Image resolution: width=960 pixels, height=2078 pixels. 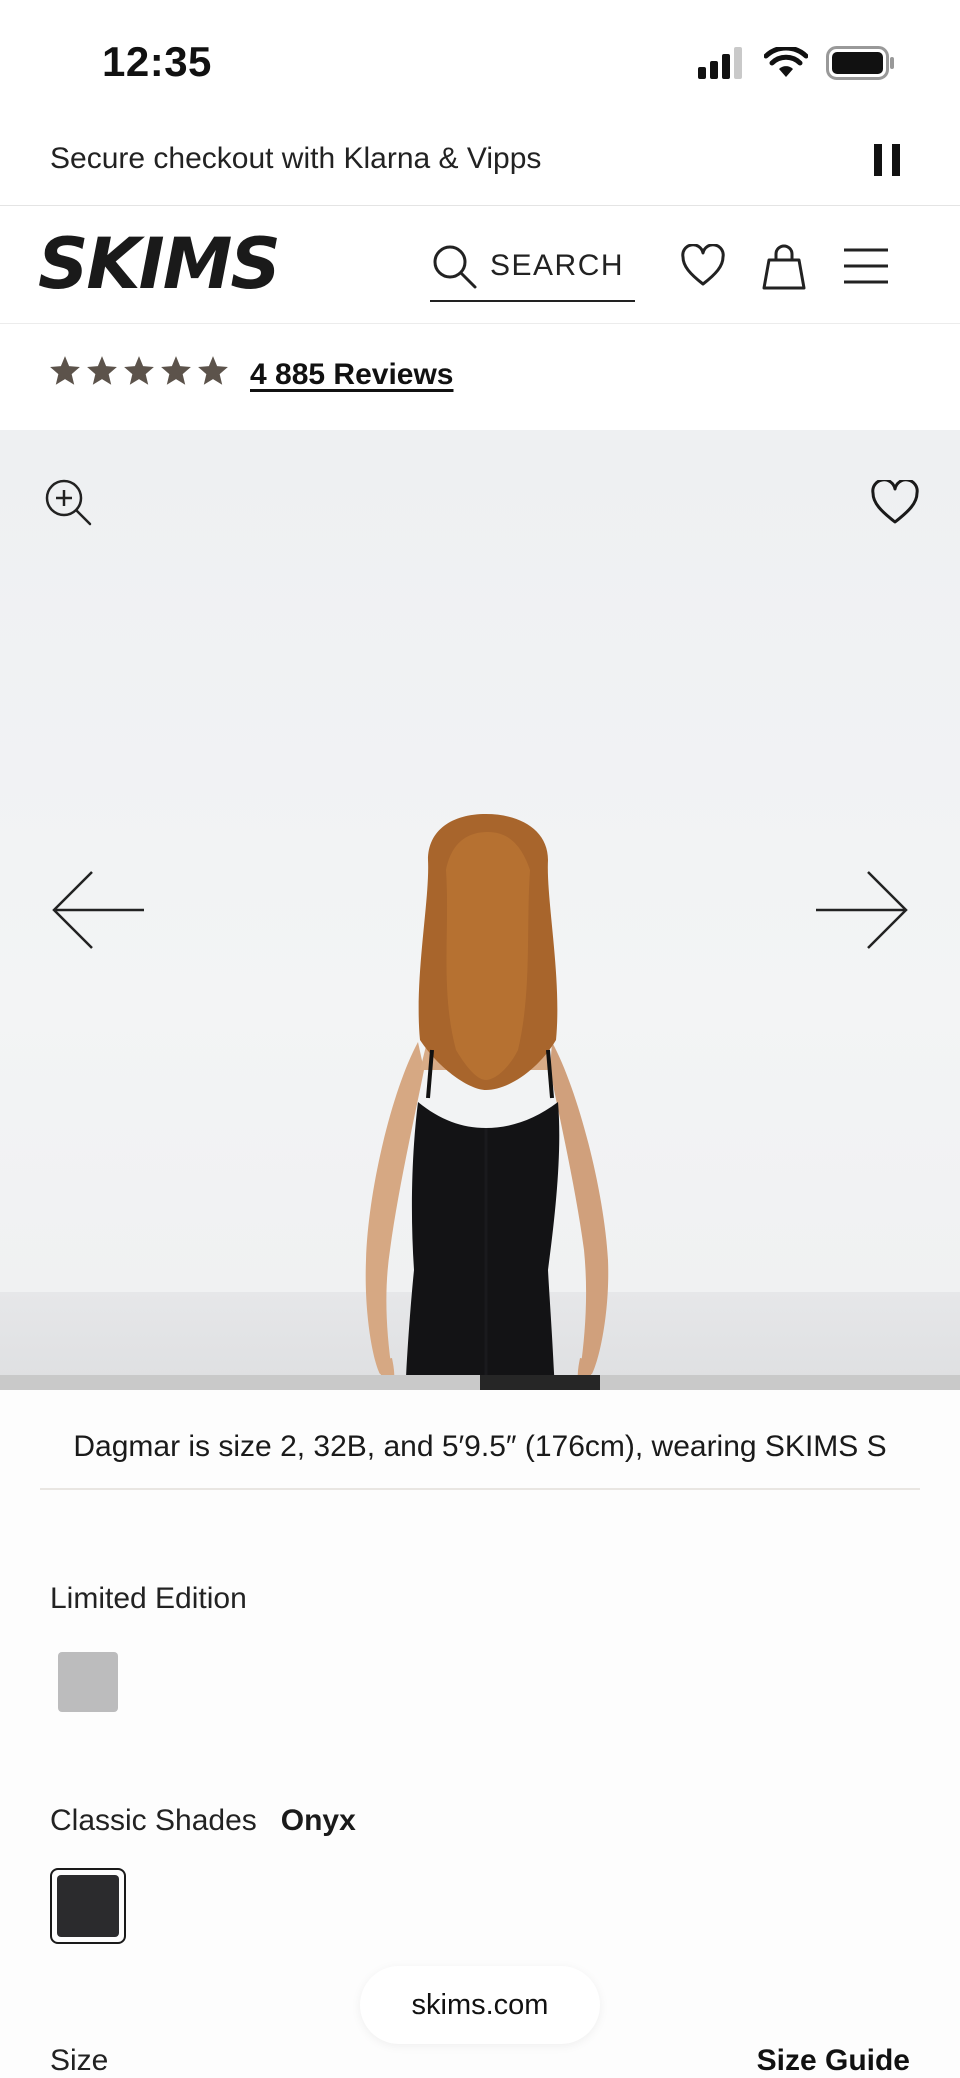 What do you see at coordinates (318, 1820) in the screenshot?
I see `selected-shade-name: Onyx` at bounding box center [318, 1820].